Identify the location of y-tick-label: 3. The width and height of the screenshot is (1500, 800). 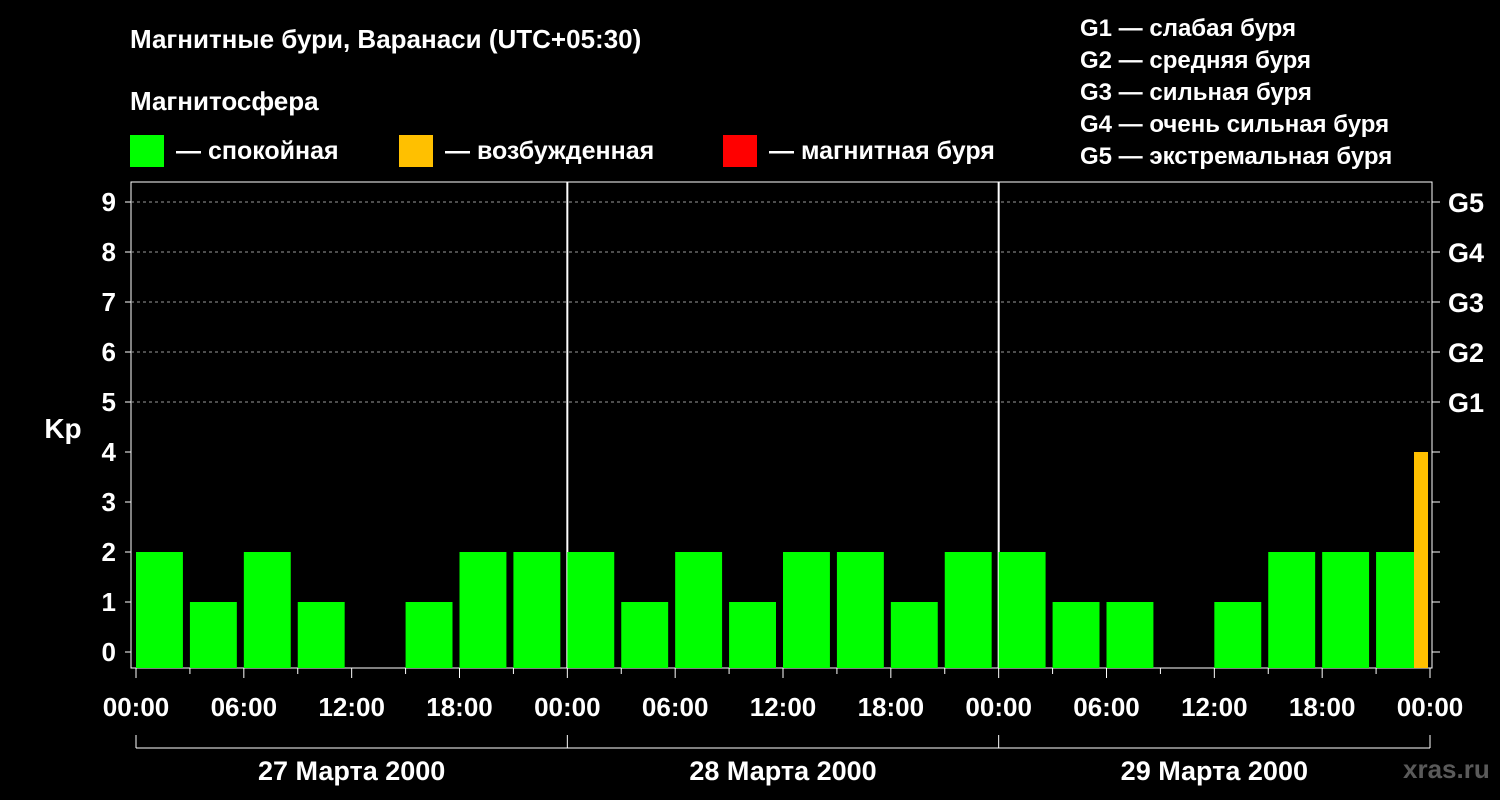
(109, 502).